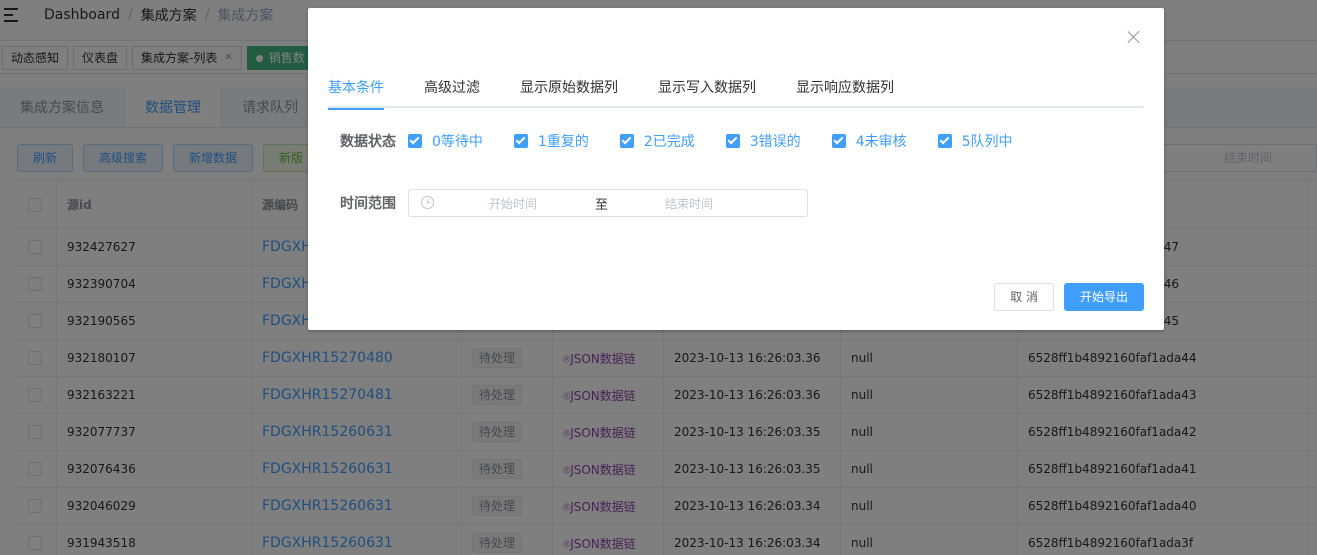  Describe the element at coordinates (775, 142) in the screenshot. I see `status-option-label: 3错误的` at that location.